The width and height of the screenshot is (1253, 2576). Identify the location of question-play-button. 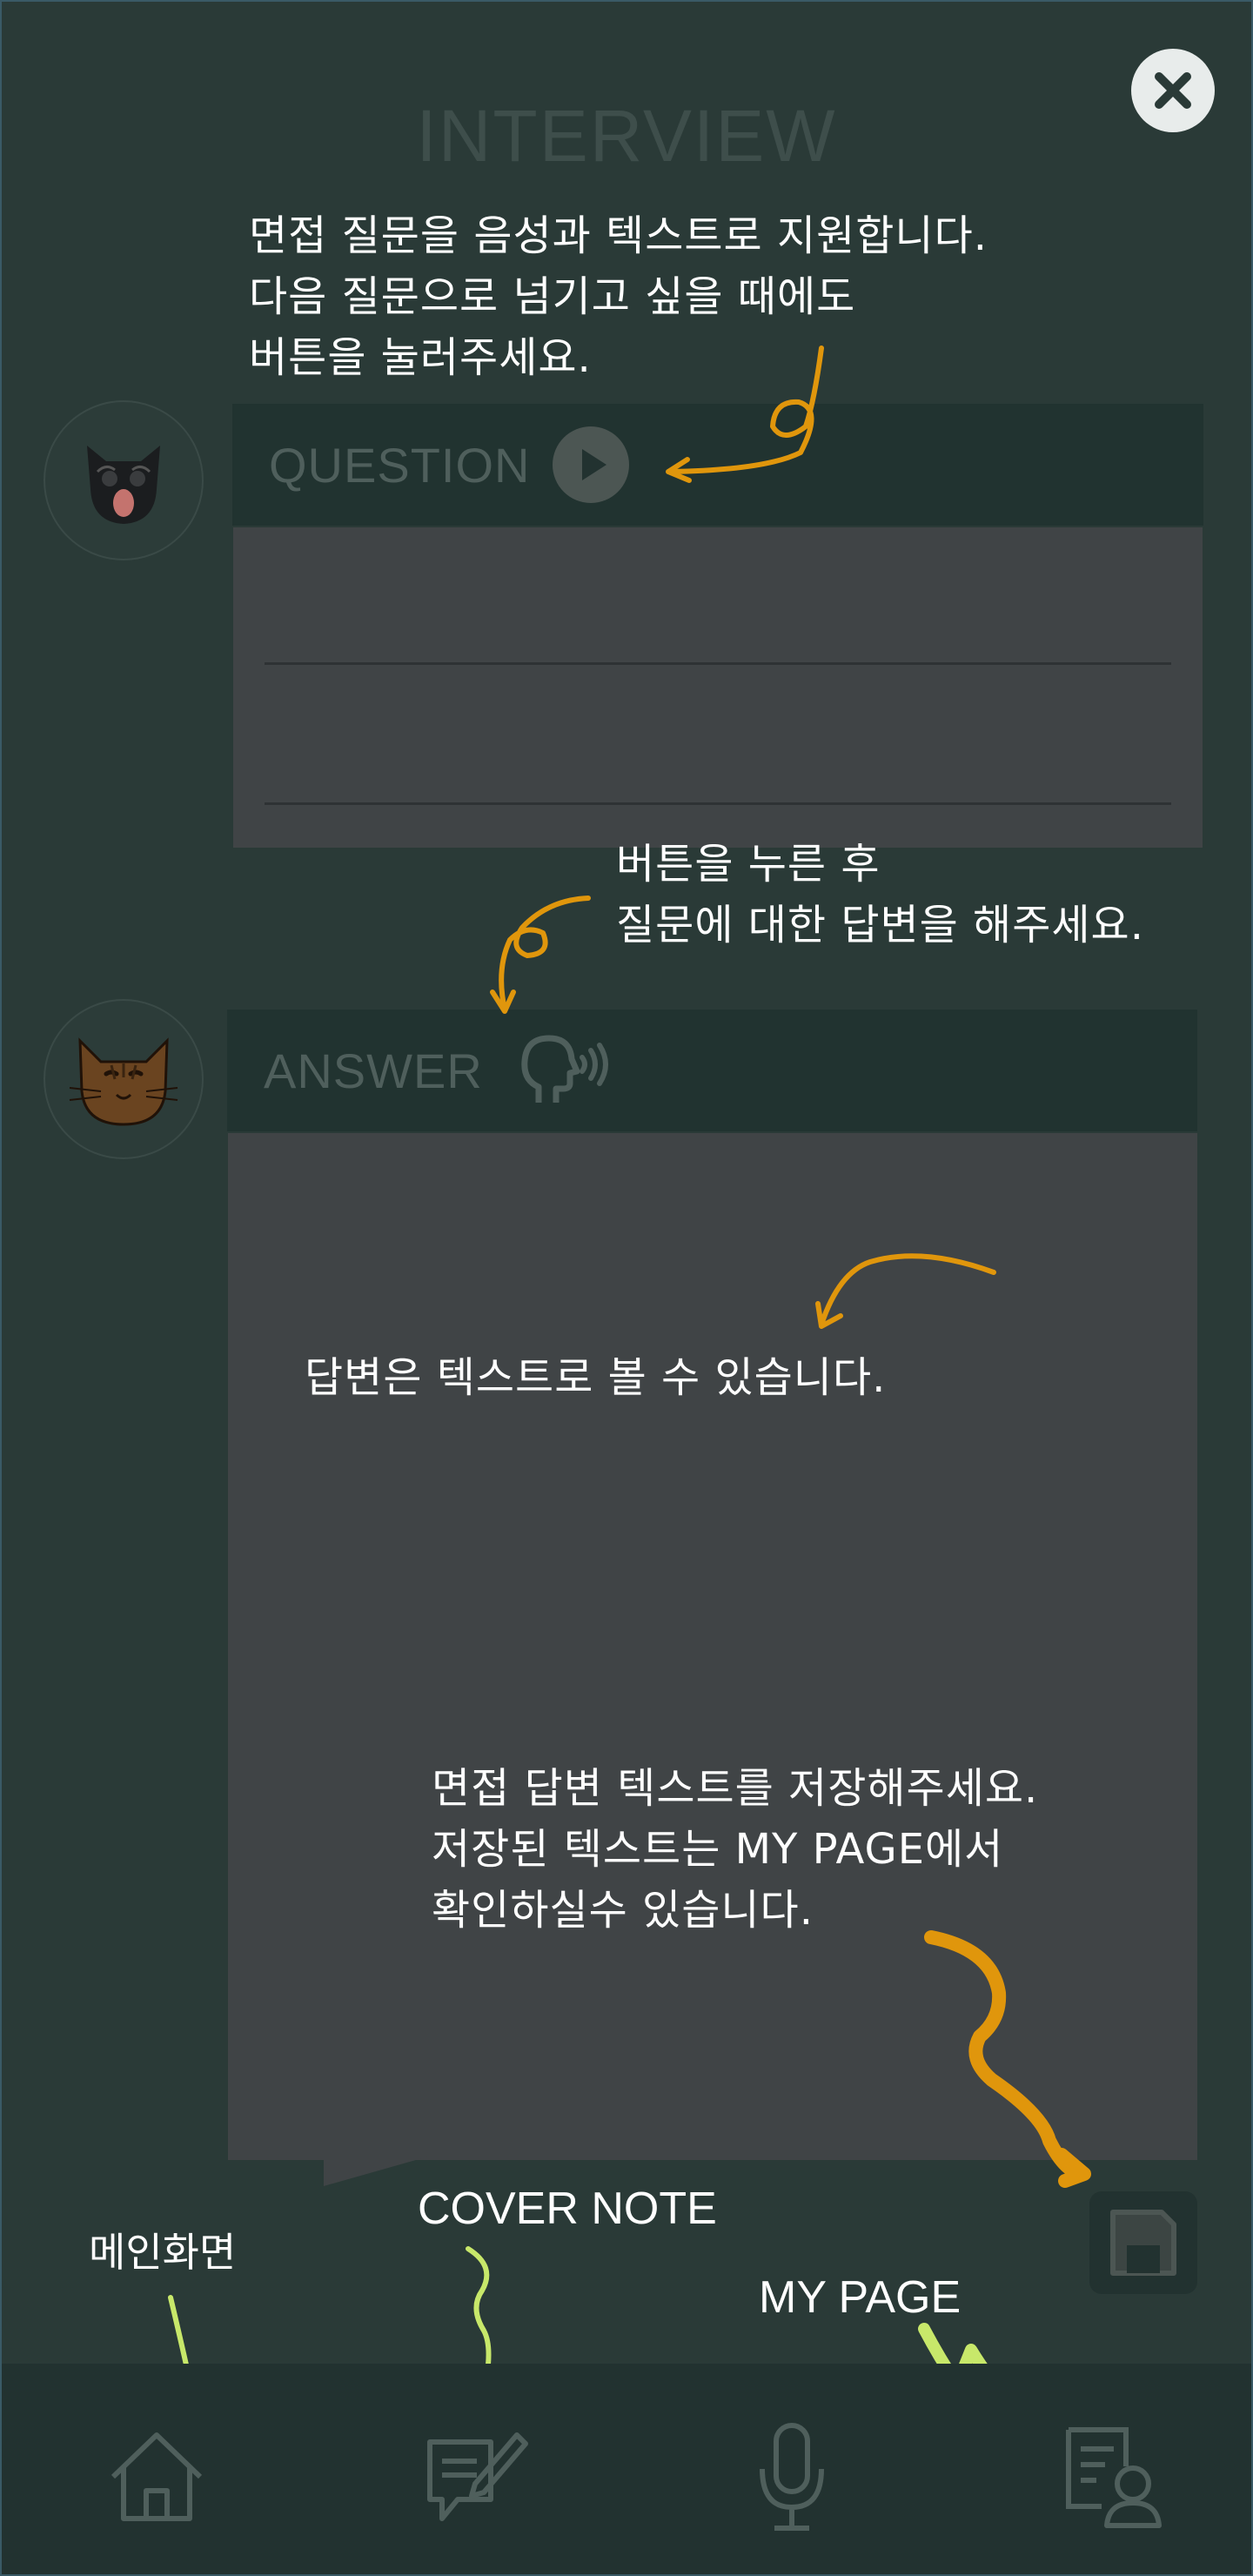
(591, 464).